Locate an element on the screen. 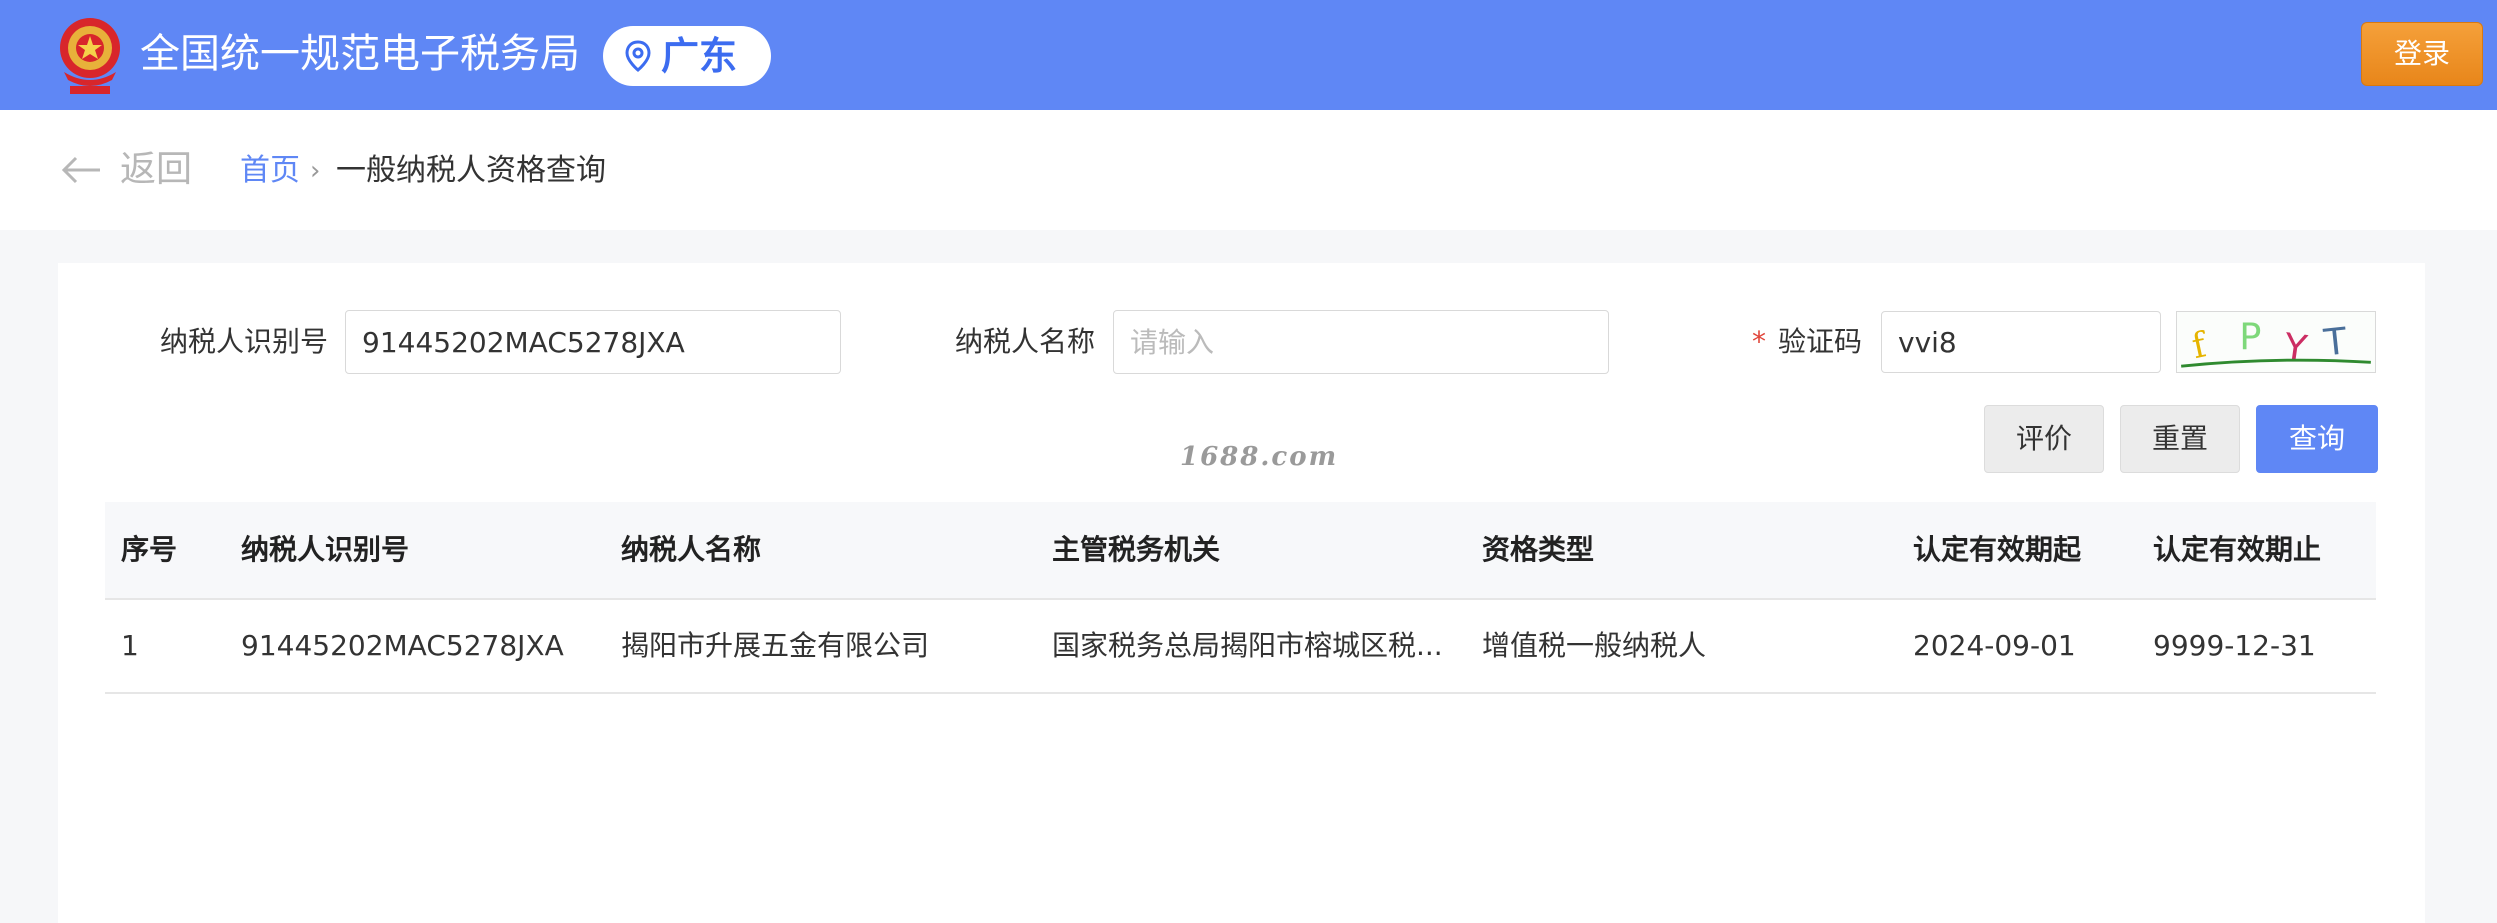 The height and width of the screenshot is (923, 2497). breadcrumb-bar: 返回 首页 › 一般纳税人资格查询 is located at coordinates (1248, 170).